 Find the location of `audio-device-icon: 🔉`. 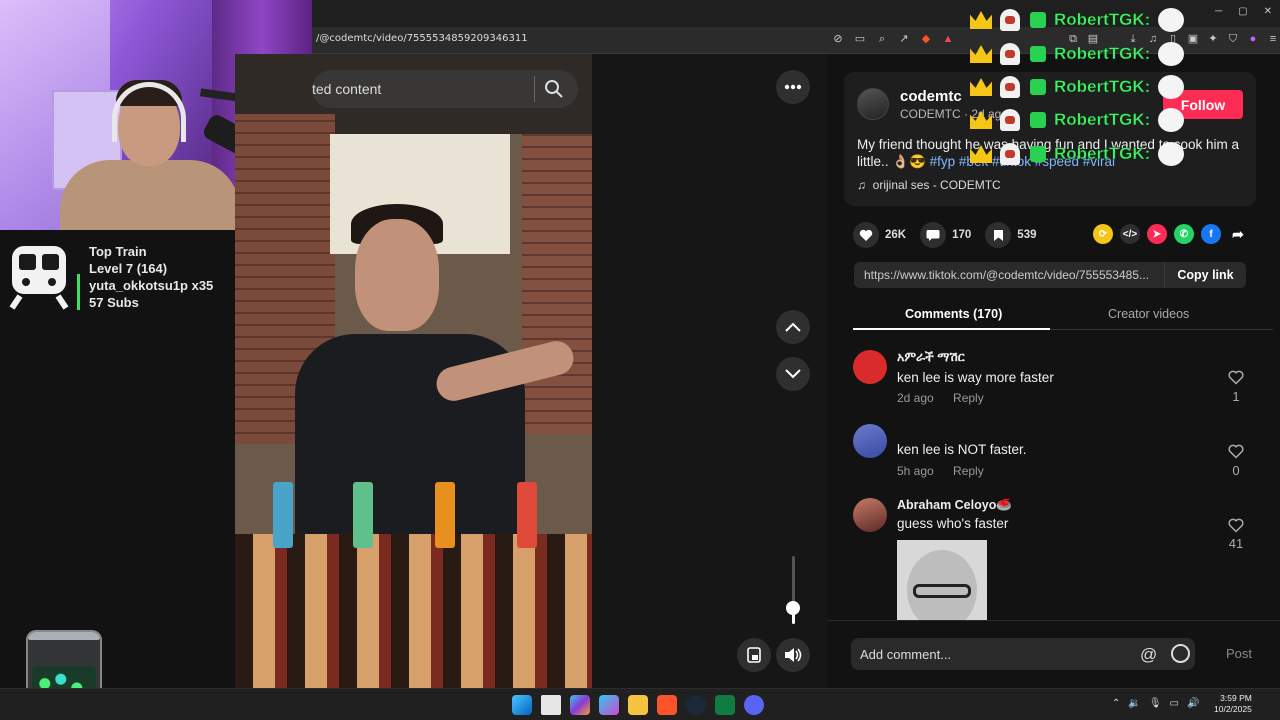

audio-device-icon: 🔉 is located at coordinates (1134, 703).